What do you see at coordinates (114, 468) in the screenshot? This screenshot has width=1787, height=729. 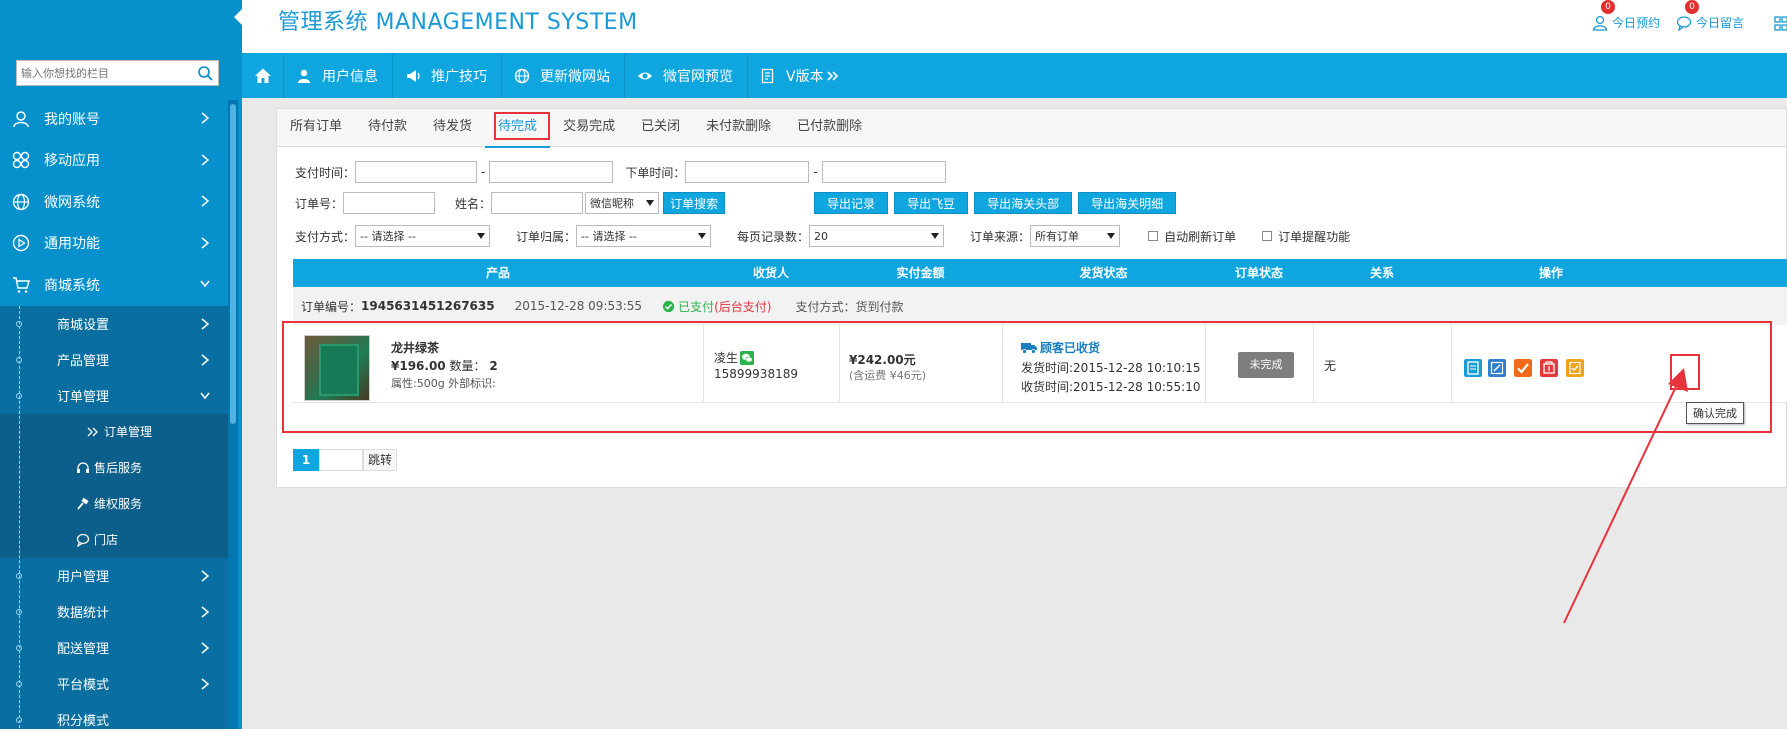 I see `sidebar-sub2-after-sales: 售后服务` at bounding box center [114, 468].